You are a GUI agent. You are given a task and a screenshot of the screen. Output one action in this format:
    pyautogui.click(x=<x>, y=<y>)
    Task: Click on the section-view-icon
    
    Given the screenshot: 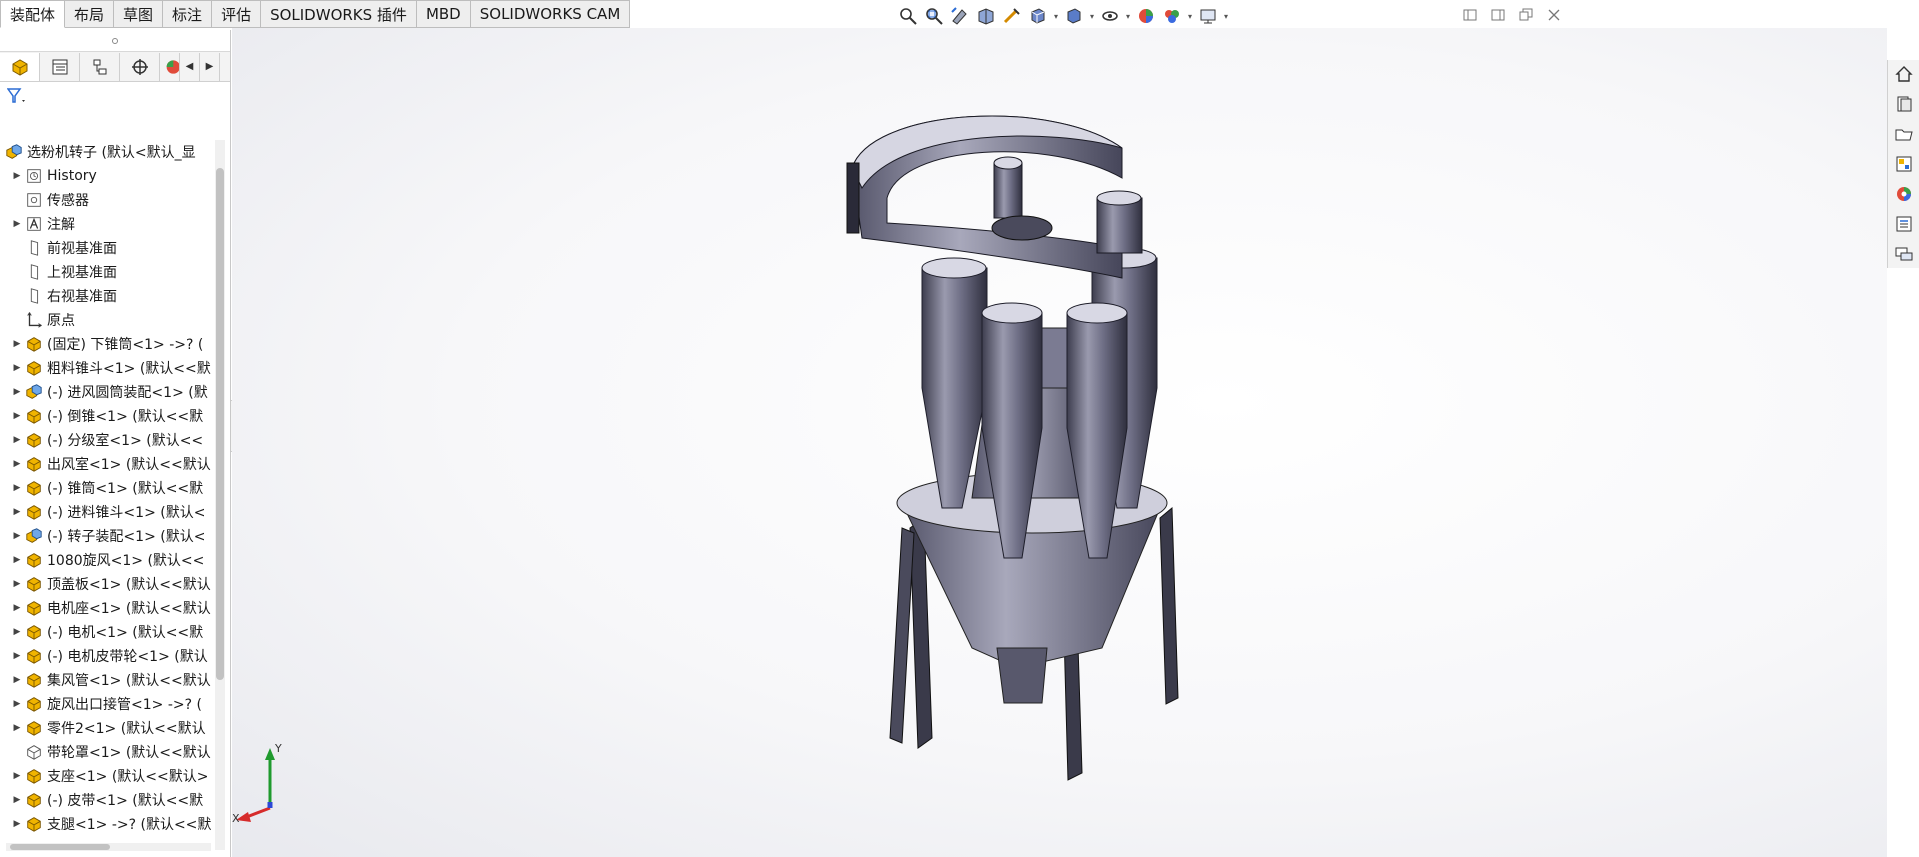 What is the action you would take?
    pyautogui.click(x=986, y=16)
    